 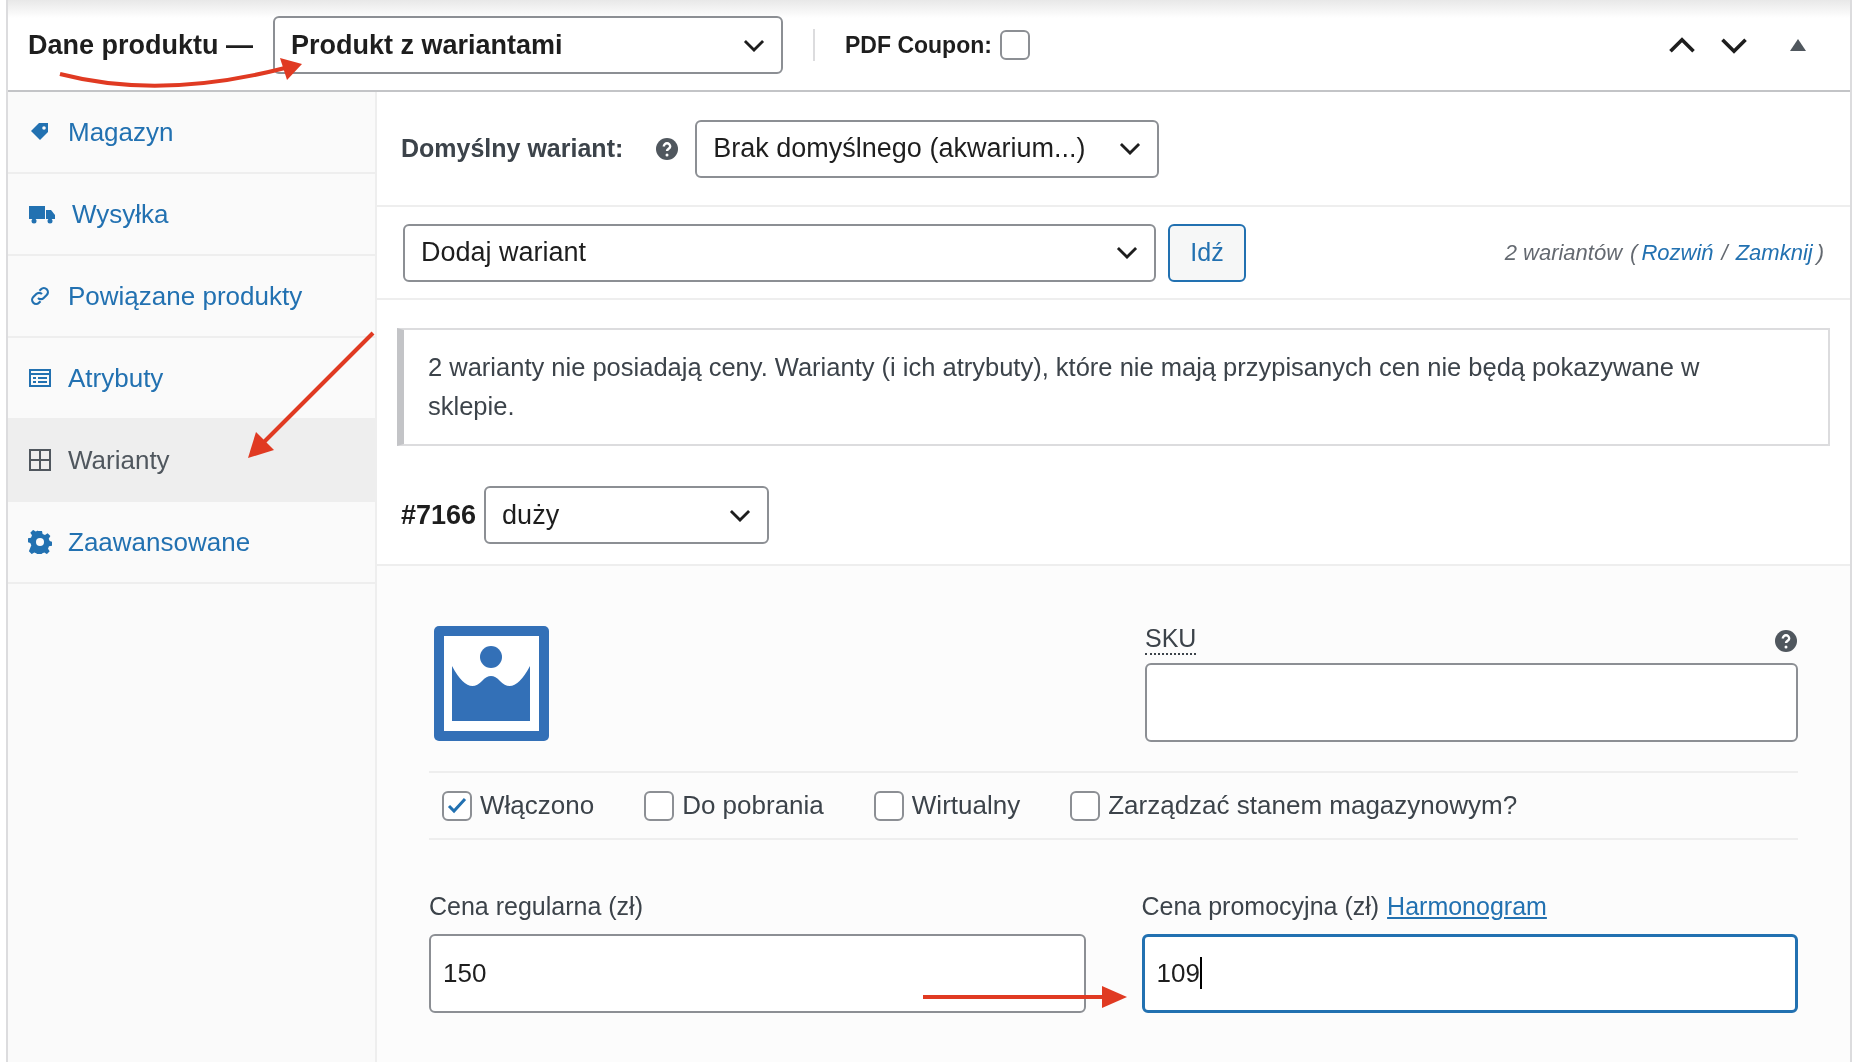 What do you see at coordinates (1207, 252) in the screenshot?
I see `go-button: Idź` at bounding box center [1207, 252].